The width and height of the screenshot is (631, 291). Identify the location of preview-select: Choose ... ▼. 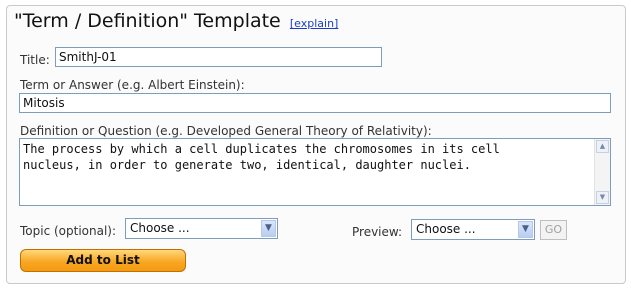
(473, 229).